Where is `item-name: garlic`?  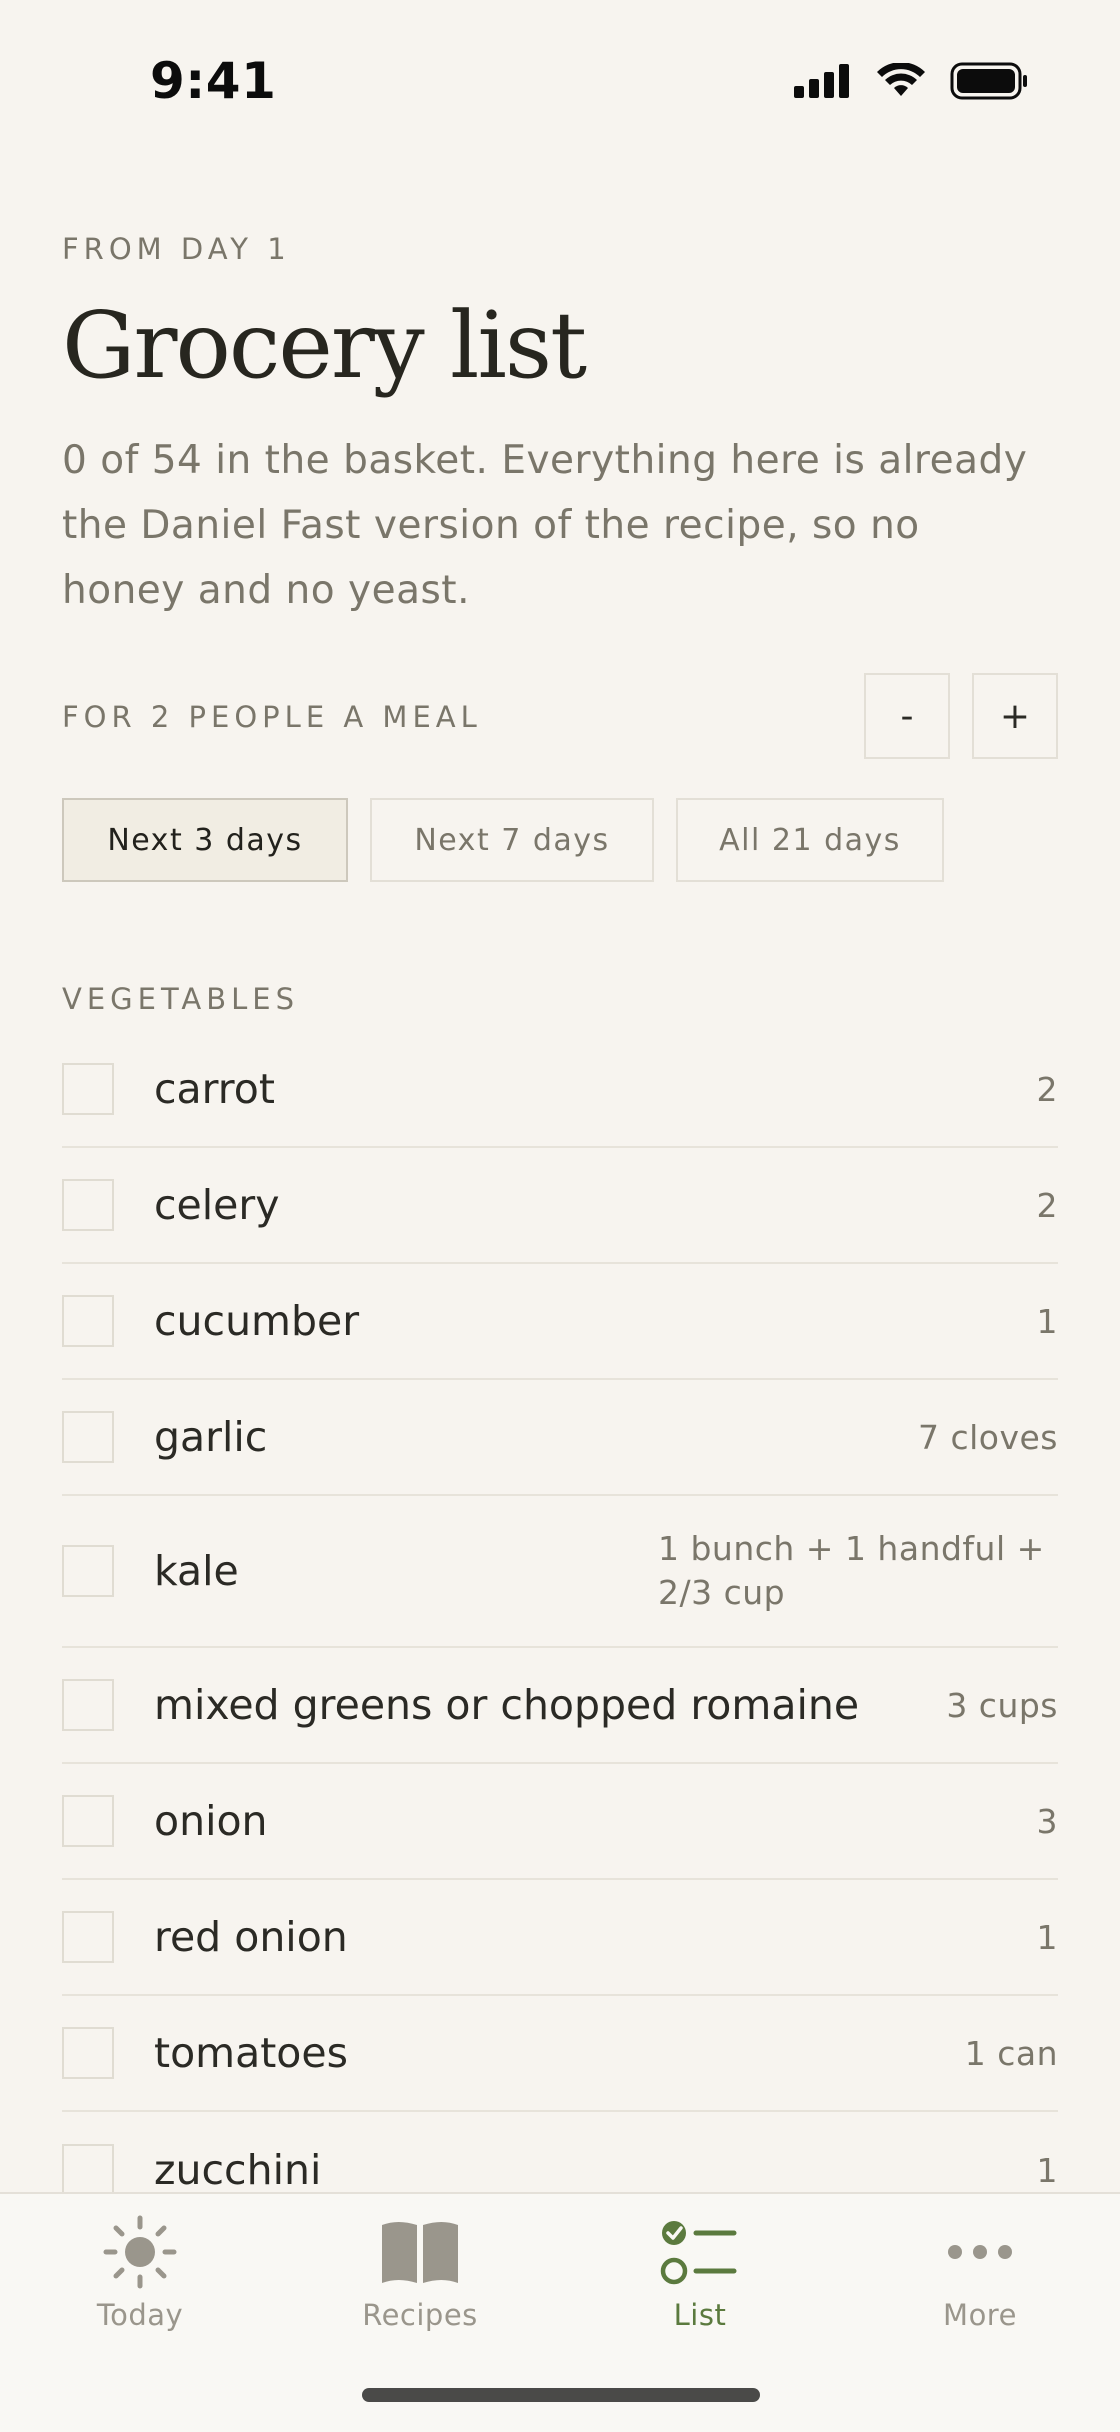
item-name: garlic is located at coordinates (211, 1437).